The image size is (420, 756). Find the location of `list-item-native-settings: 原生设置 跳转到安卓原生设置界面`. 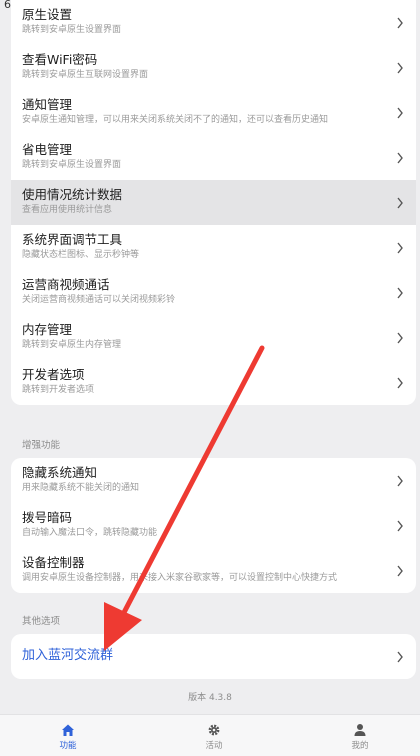

list-item-native-settings: 原生设置 跳转到安卓原生设置界面 is located at coordinates (213, 22).